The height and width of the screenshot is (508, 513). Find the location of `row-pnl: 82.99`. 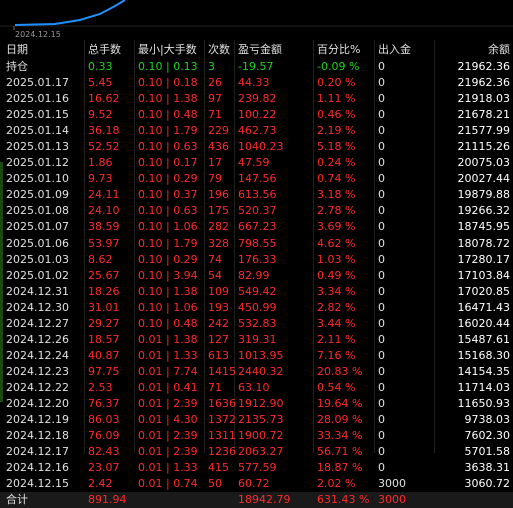

row-pnl: 82.99 is located at coordinates (254, 275).